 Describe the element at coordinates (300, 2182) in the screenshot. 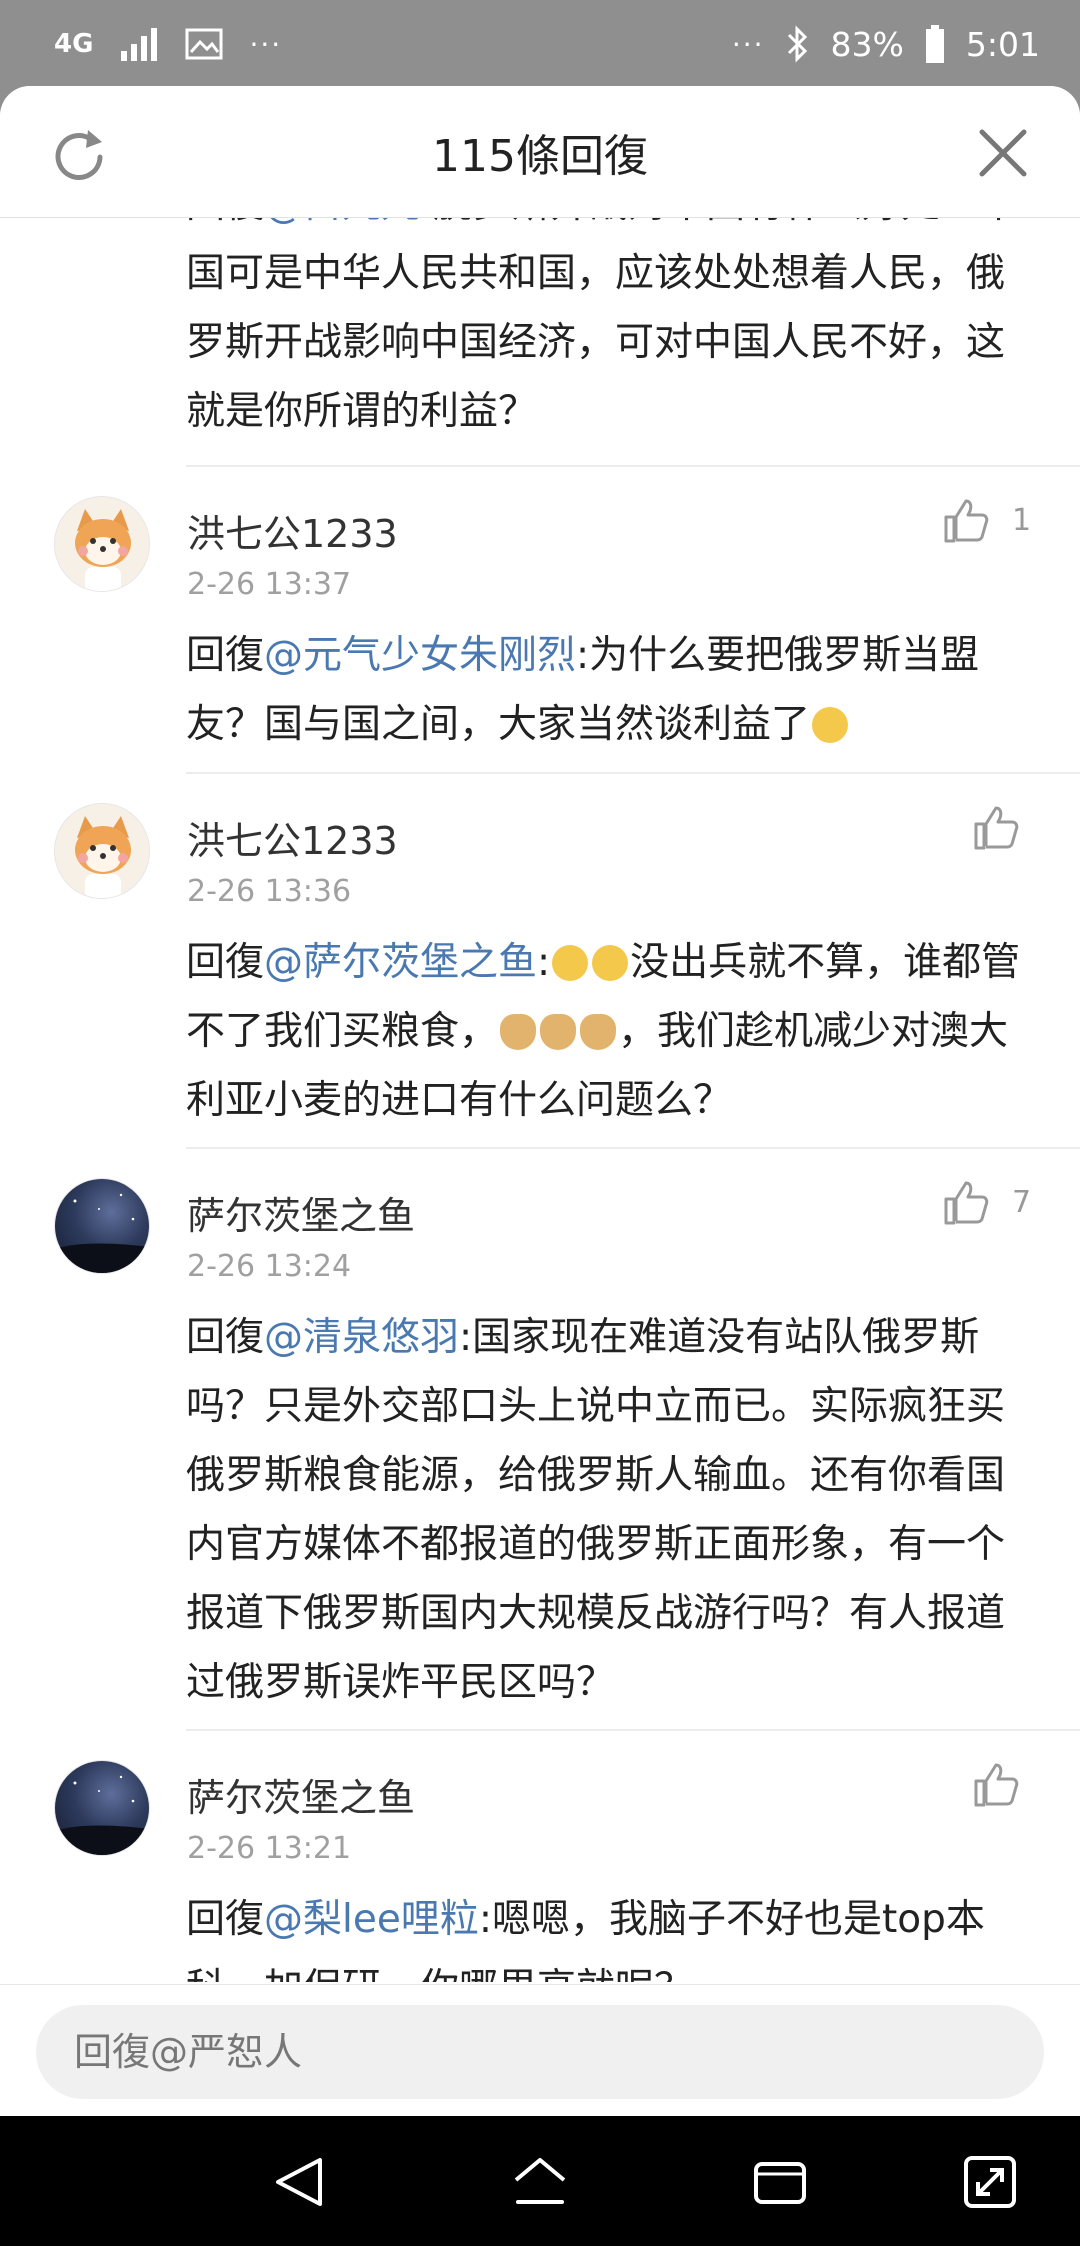

I see `back-icon` at that location.